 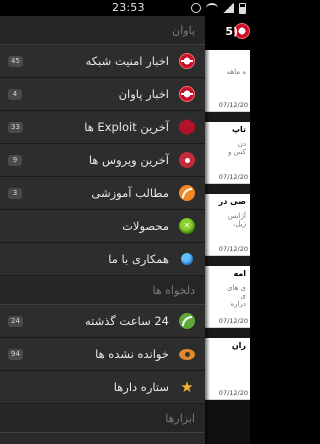 I want to click on news-tile: ران 07/12/20, so click(x=227, y=369).